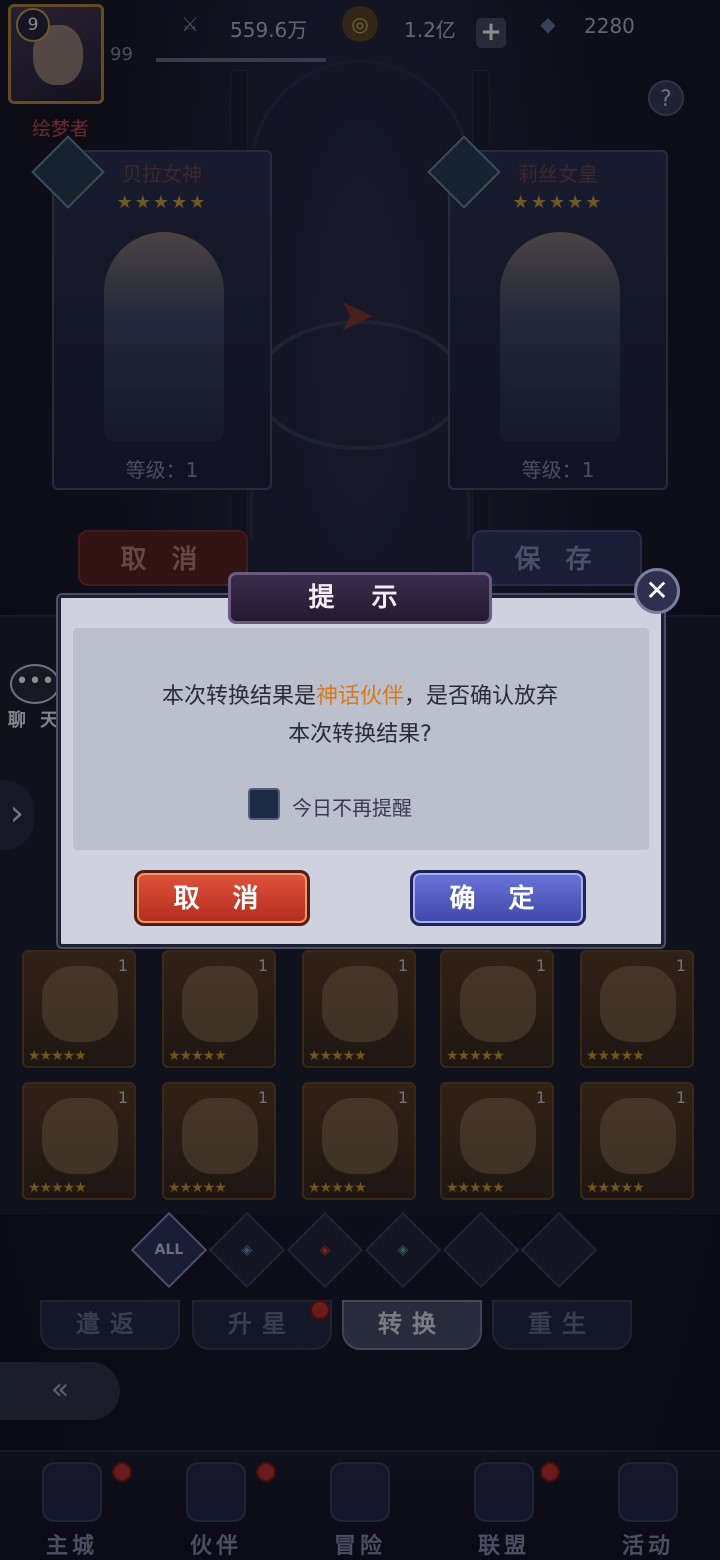 The width and height of the screenshot is (720, 1560). What do you see at coordinates (238, 696) in the screenshot?
I see `message-prefix: 本次转换结果是` at bounding box center [238, 696].